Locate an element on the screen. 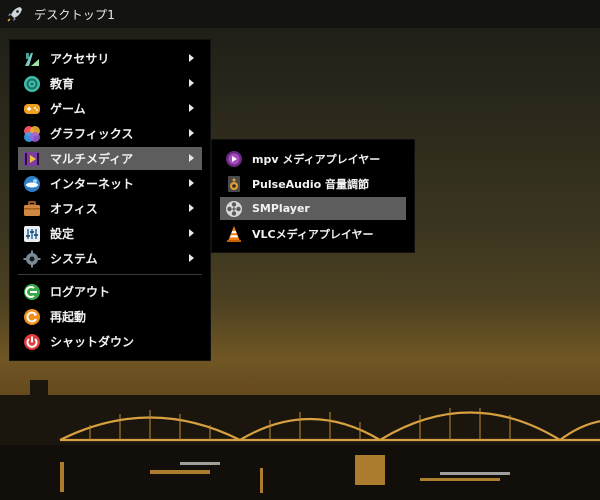 Image resolution: width=600 pixels, height=500 pixels. submenu-item-label: SMPlayer is located at coordinates (281, 208).